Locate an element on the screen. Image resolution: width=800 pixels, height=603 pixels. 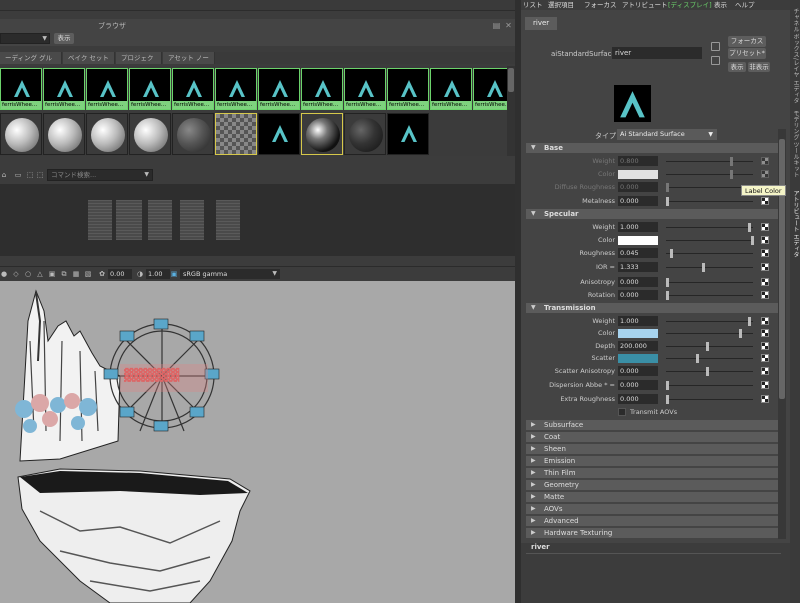
grid-icon: ▦ is located at coordinates (76, 274).